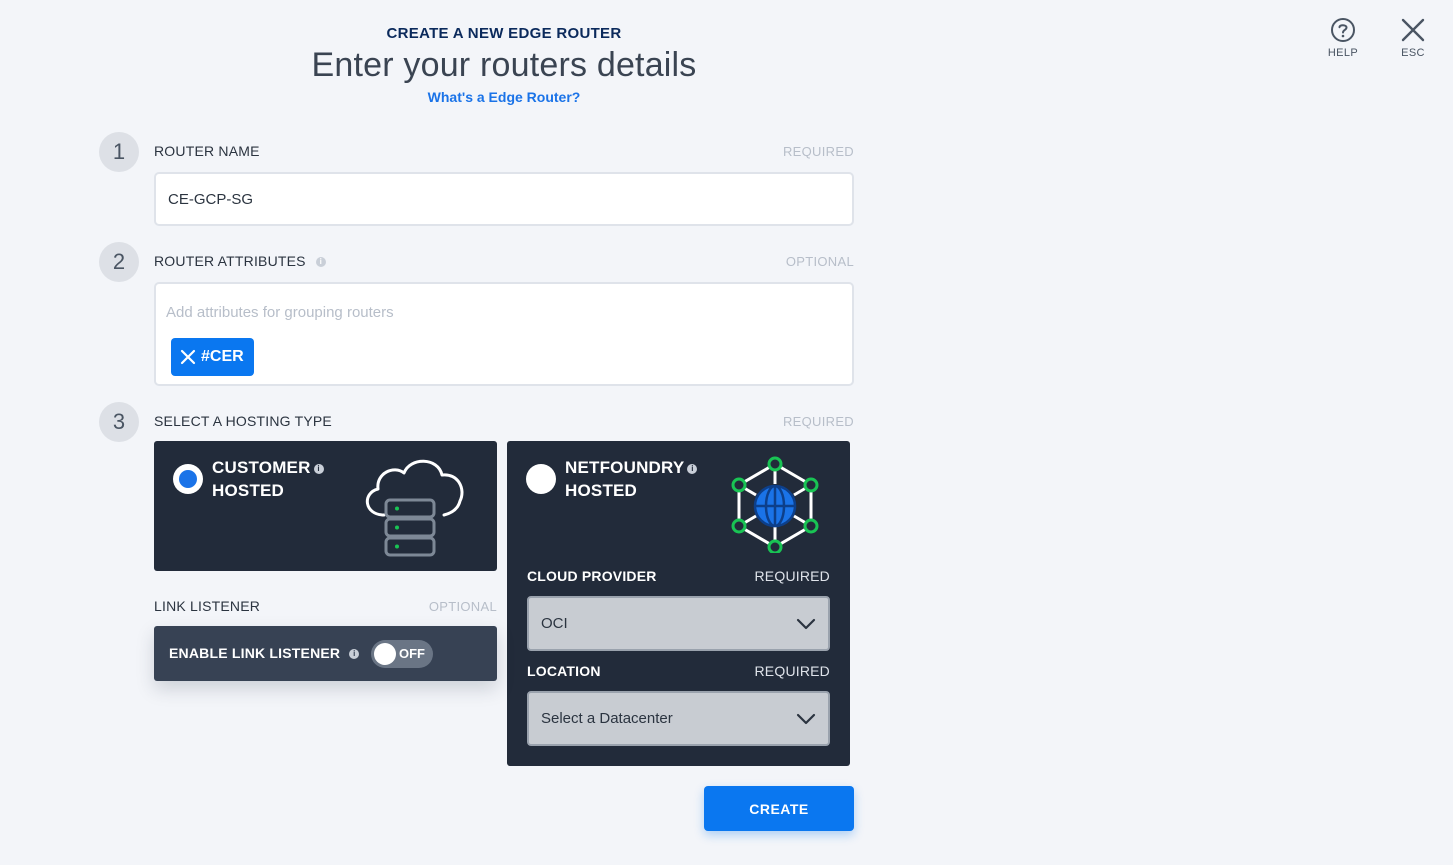 The height and width of the screenshot is (865, 1453). What do you see at coordinates (412, 653) in the screenshot?
I see `toggle-state: OFF` at bounding box center [412, 653].